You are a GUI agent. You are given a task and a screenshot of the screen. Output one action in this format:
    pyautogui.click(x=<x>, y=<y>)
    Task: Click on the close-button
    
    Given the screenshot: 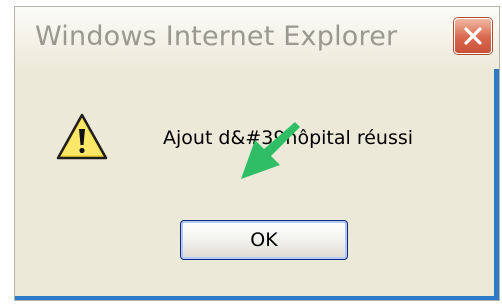 What is the action you would take?
    pyautogui.click(x=473, y=36)
    